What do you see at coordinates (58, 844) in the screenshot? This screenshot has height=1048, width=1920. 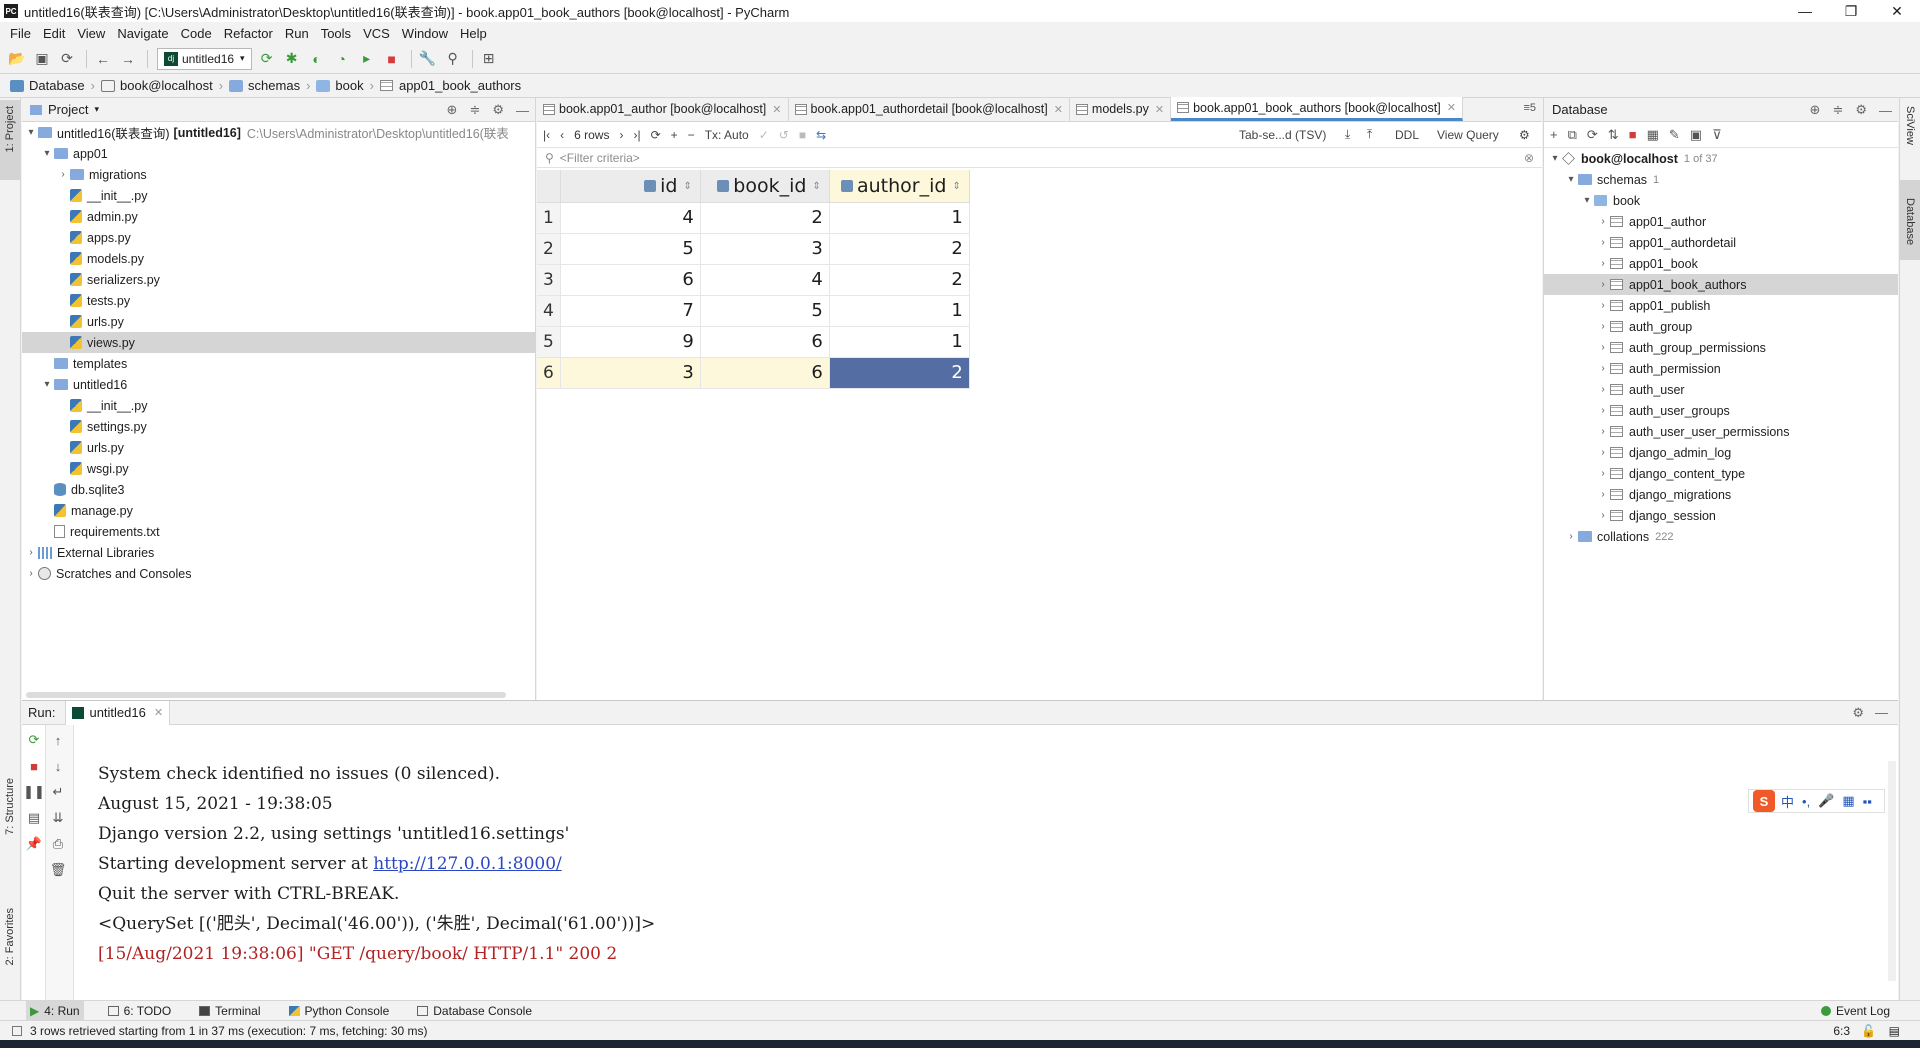 I see `print-icon: ⎙` at bounding box center [58, 844].